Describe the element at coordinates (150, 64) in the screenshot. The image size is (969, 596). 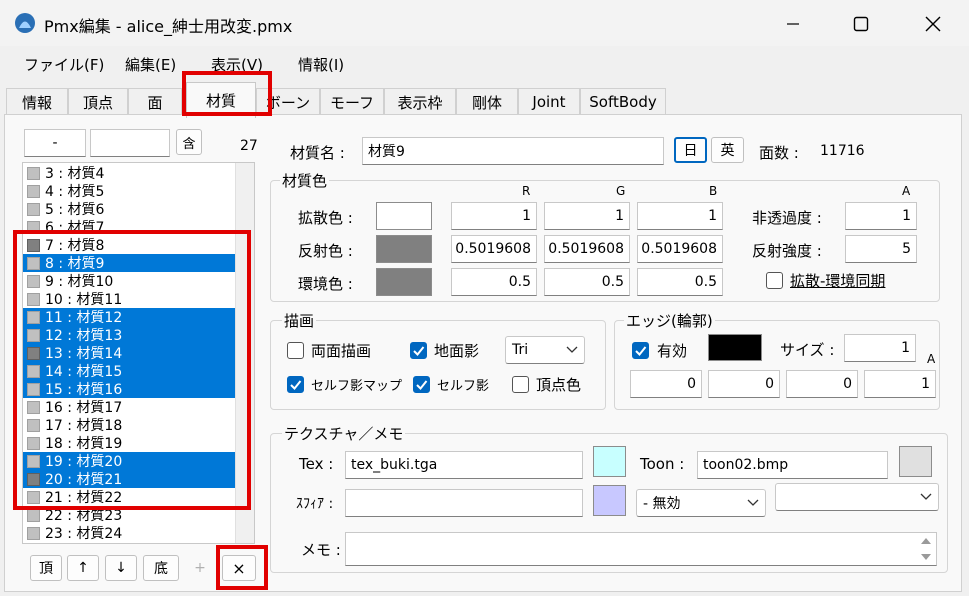
I see `menu-edit: 編集(E)` at that location.